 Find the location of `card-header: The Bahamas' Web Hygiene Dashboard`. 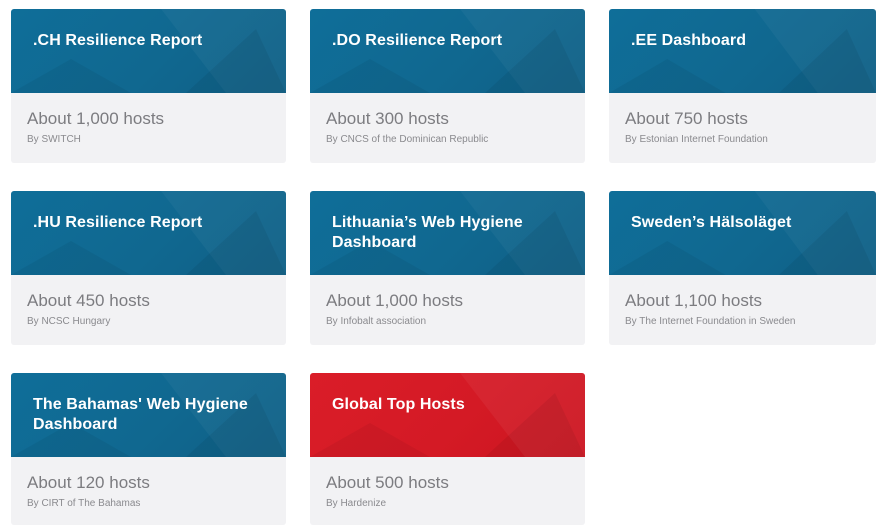

card-header: The Bahamas' Web Hygiene Dashboard is located at coordinates (148, 415).